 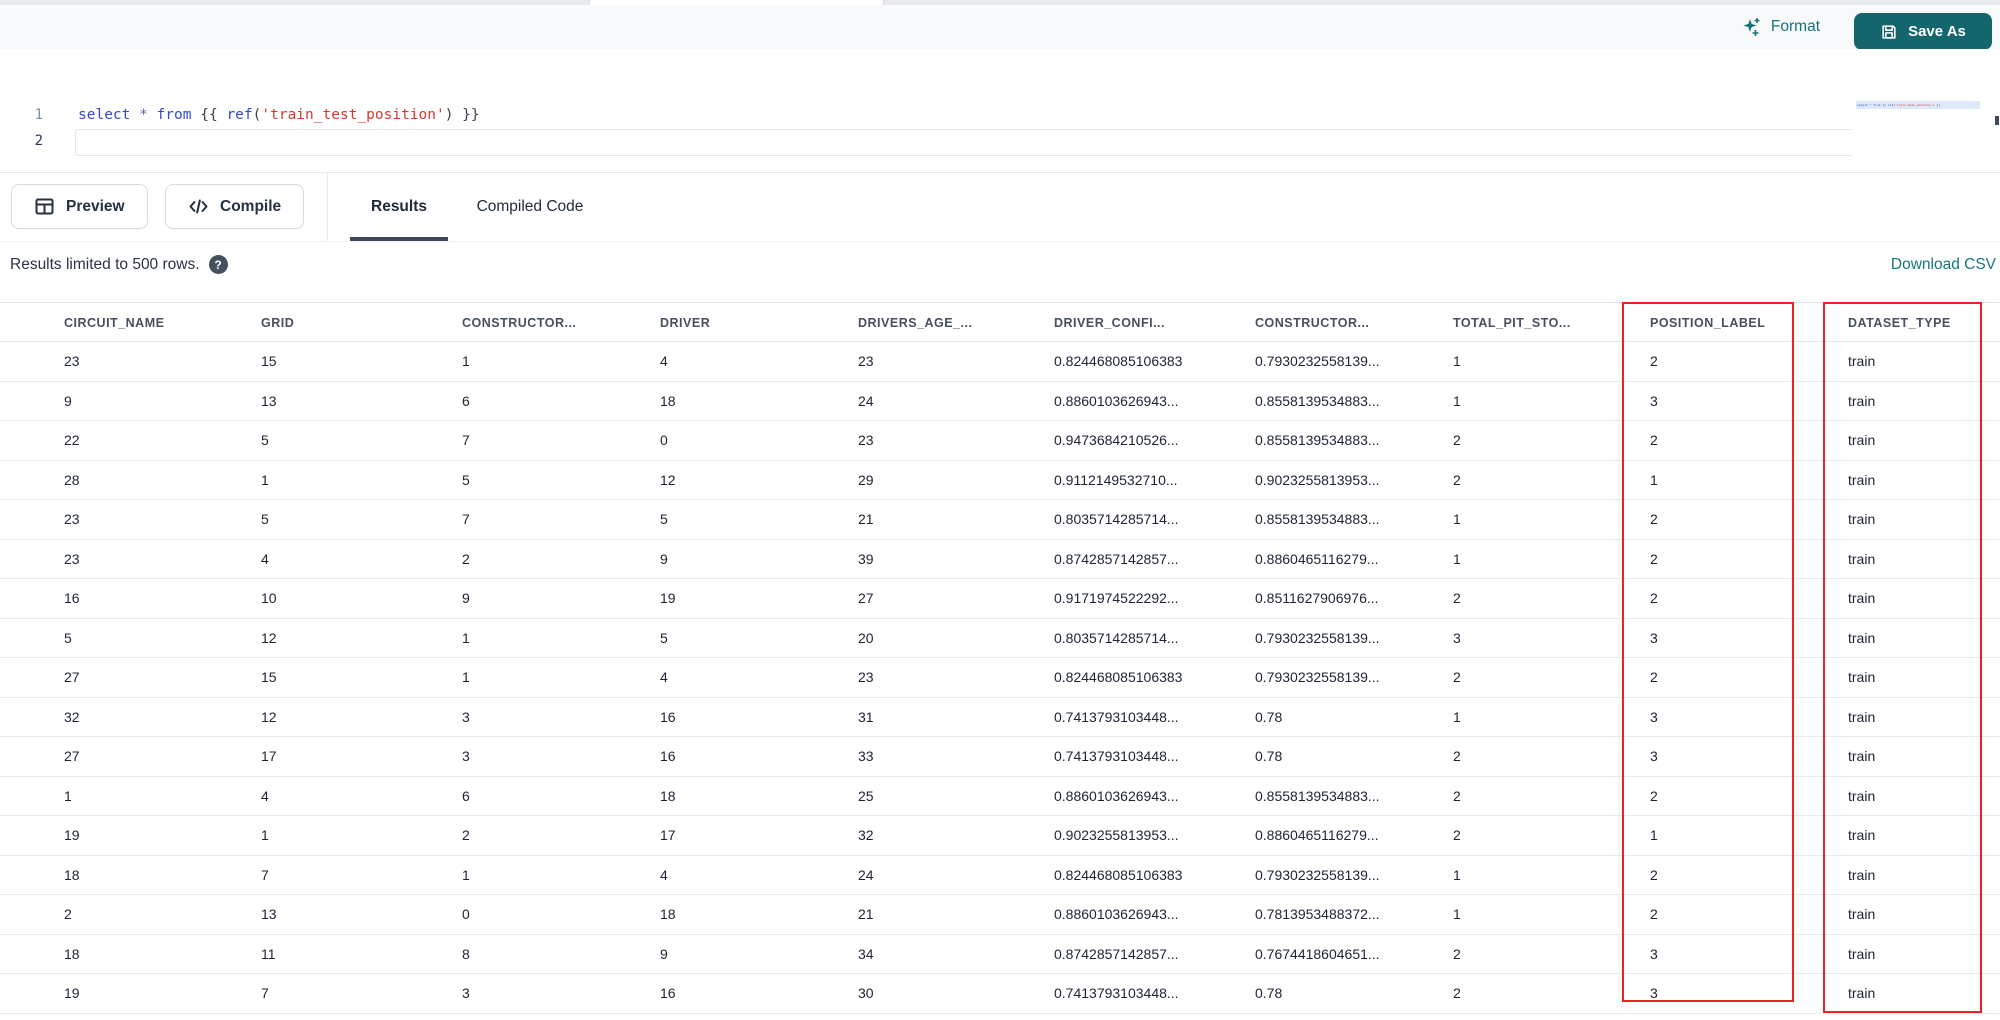 I want to click on help-icon: ?, so click(x=218, y=264).